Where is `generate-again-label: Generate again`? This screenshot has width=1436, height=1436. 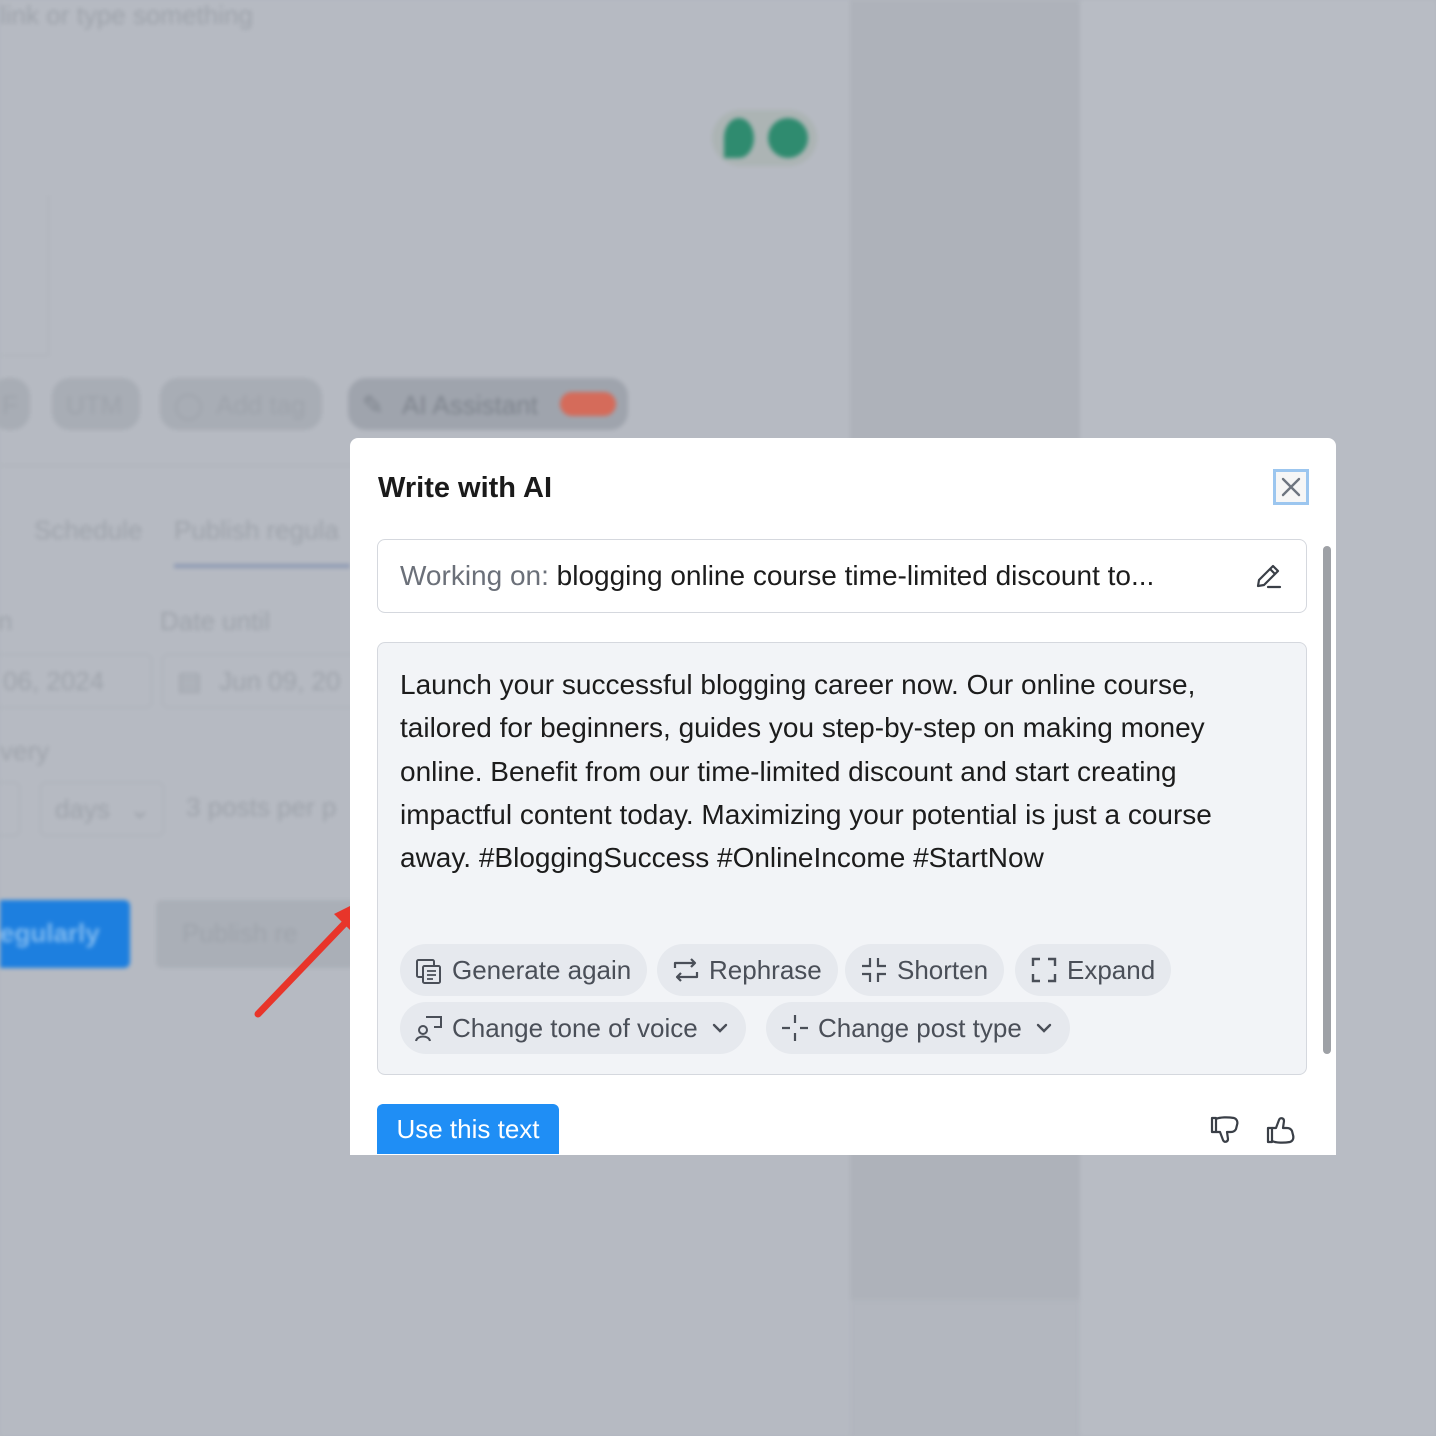 generate-again-label: Generate again is located at coordinates (542, 969).